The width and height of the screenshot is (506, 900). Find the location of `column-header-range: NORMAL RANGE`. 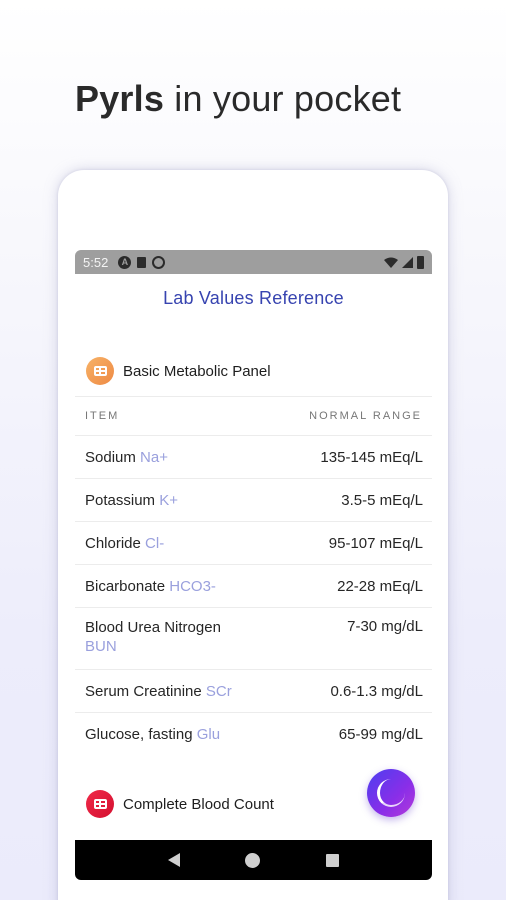

column-header-range: NORMAL RANGE is located at coordinates (365, 416).